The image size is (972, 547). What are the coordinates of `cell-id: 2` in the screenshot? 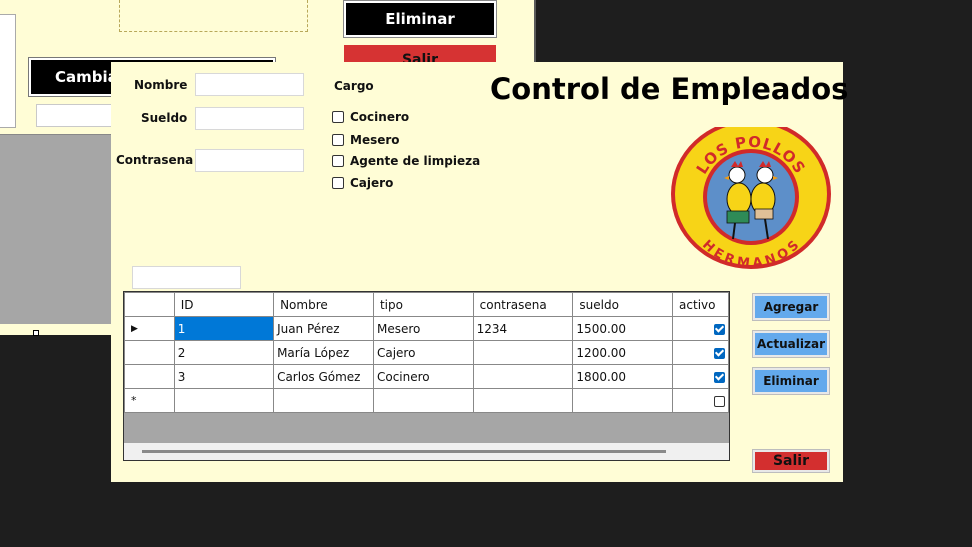 It's located at (224, 352).